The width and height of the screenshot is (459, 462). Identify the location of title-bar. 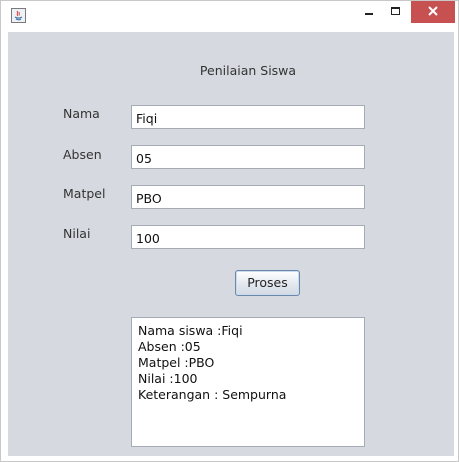
(229, 16).